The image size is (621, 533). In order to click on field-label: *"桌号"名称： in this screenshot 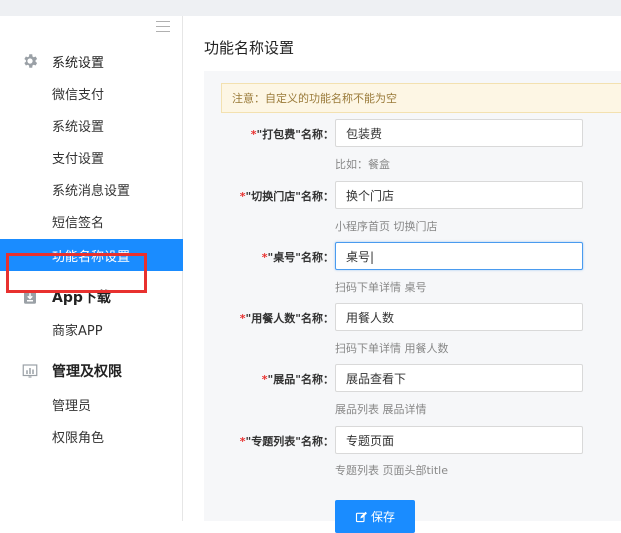, I will do `click(269, 257)`.